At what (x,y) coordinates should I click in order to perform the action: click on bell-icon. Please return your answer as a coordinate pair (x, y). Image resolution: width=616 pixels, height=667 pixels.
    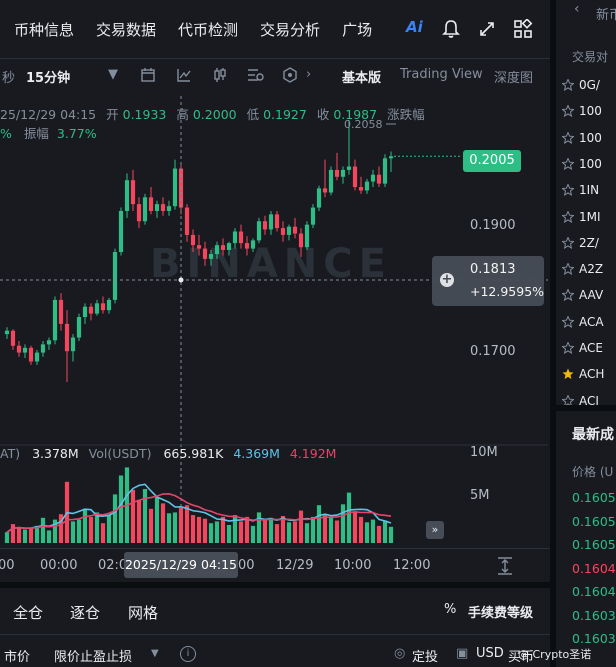
    Looking at the image, I should click on (451, 31).